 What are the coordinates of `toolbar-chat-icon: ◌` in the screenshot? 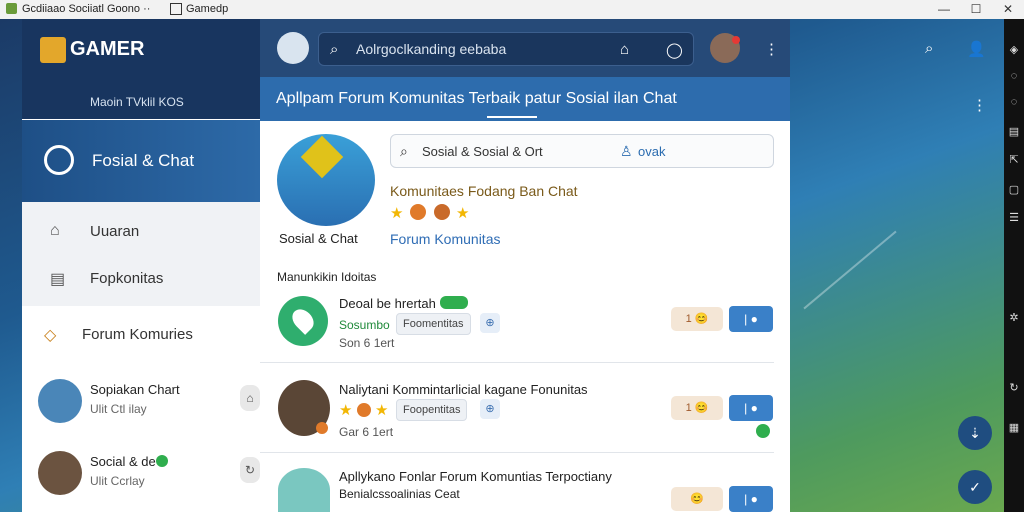 It's located at (1014, 76).